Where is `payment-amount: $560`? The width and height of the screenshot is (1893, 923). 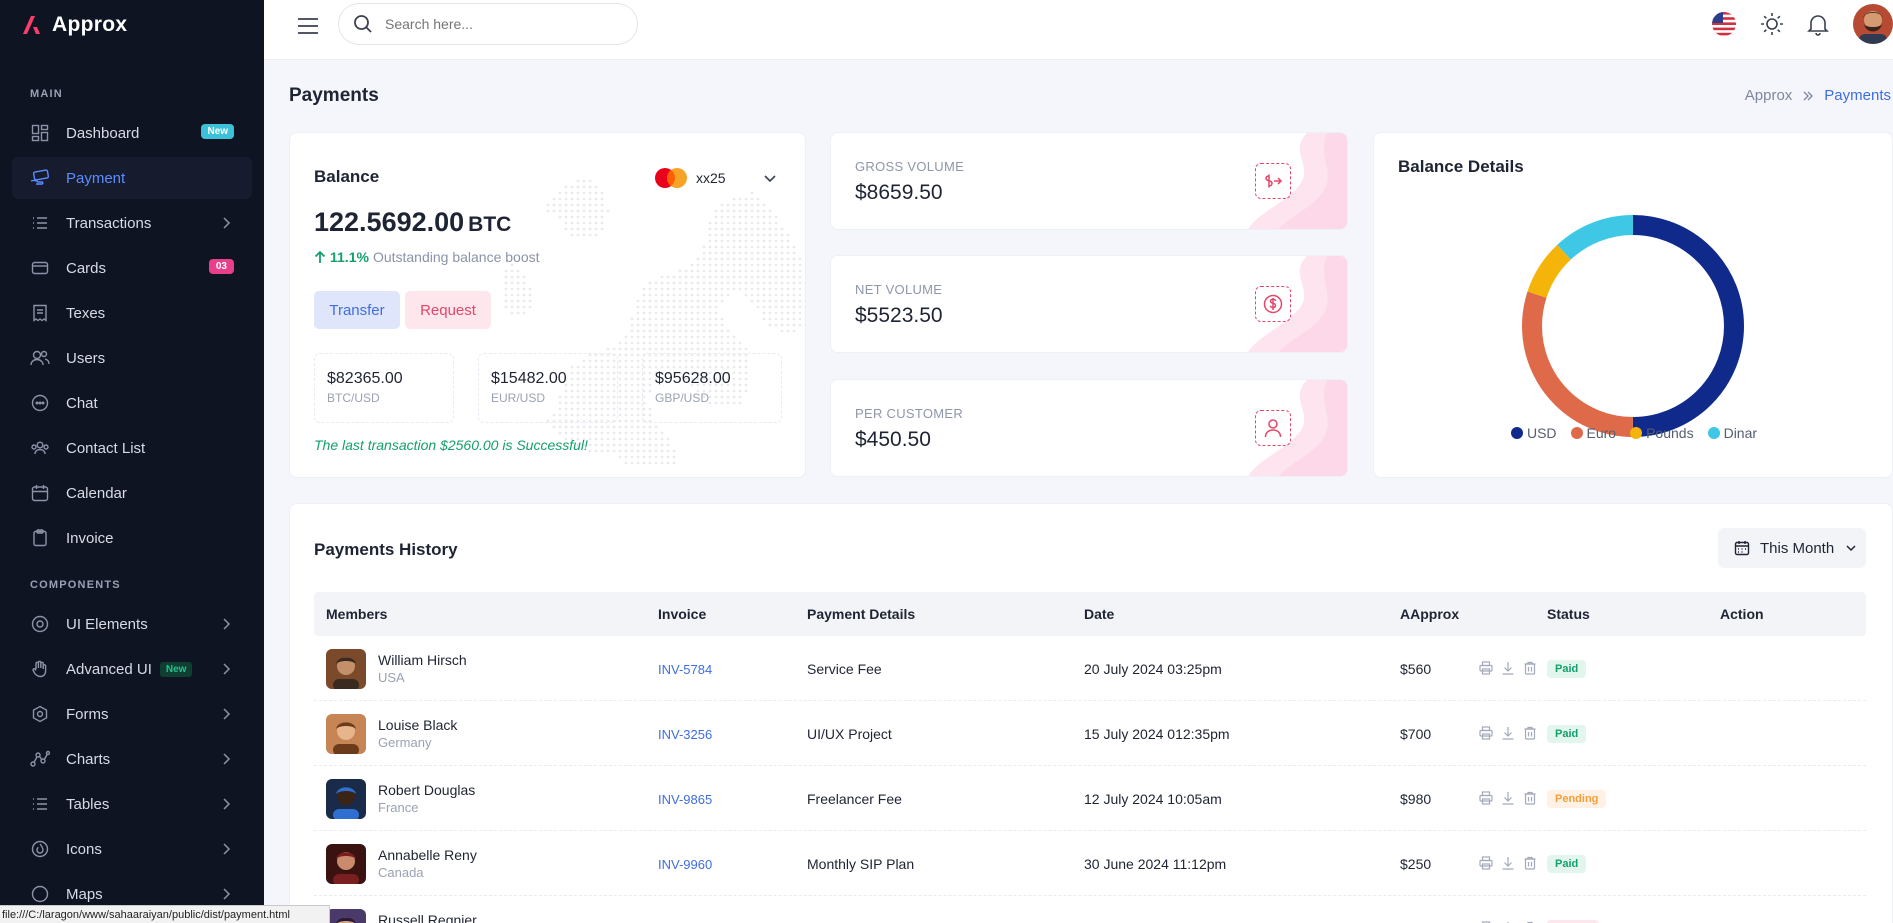
payment-amount: $560 is located at coordinates (1416, 669).